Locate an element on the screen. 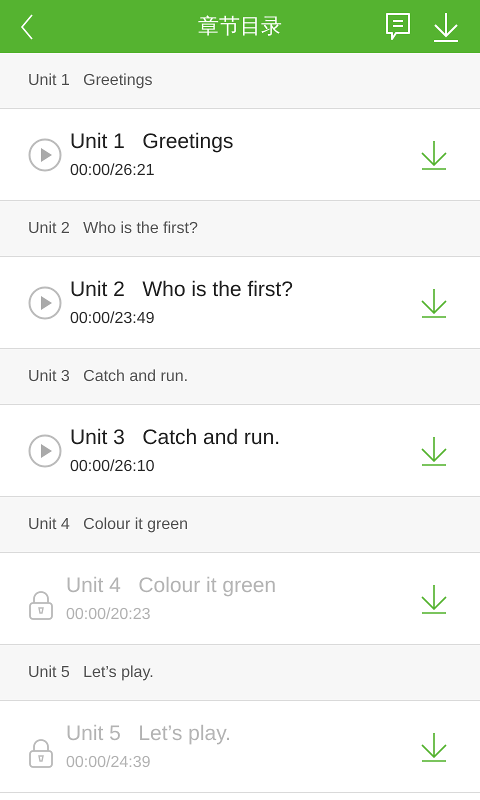 The height and width of the screenshot is (800, 480). lesson-title: Unit 3 Catch and run. is located at coordinates (175, 437).